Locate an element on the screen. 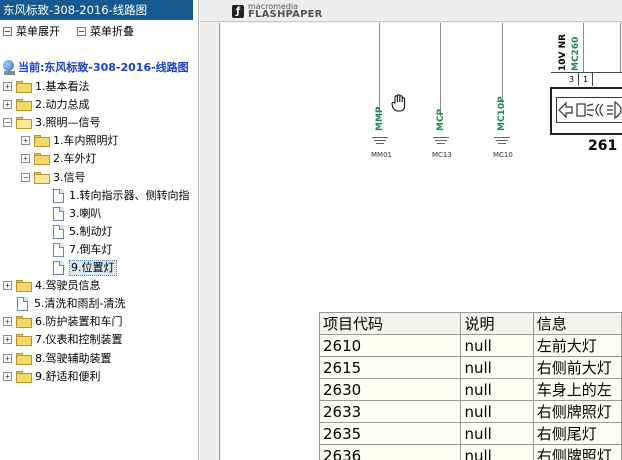 The image size is (622, 460). table-row: 2610 null 左前大灯 is located at coordinates (470, 345).